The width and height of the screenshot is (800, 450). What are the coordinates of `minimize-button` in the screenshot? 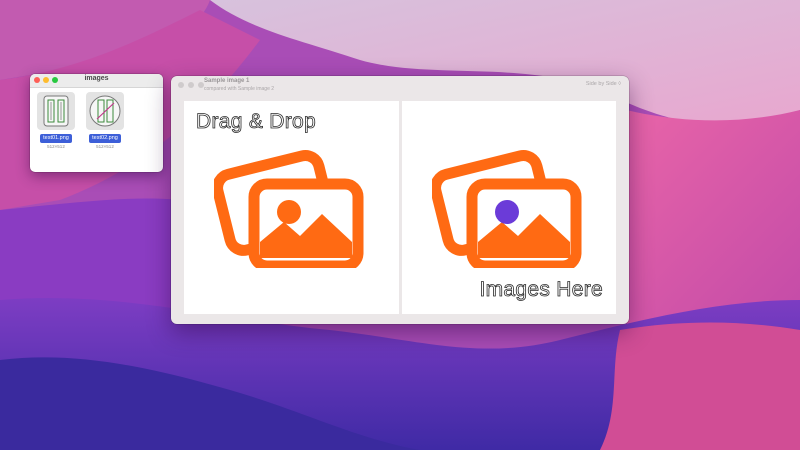 It's located at (191, 85).